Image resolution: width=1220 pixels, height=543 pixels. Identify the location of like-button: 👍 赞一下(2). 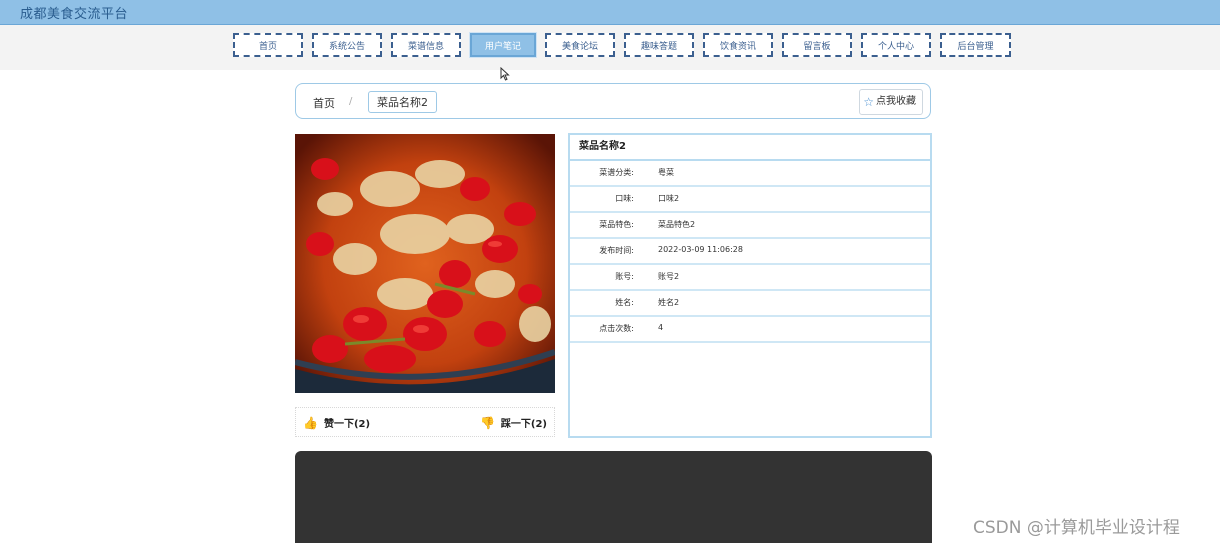
(337, 423).